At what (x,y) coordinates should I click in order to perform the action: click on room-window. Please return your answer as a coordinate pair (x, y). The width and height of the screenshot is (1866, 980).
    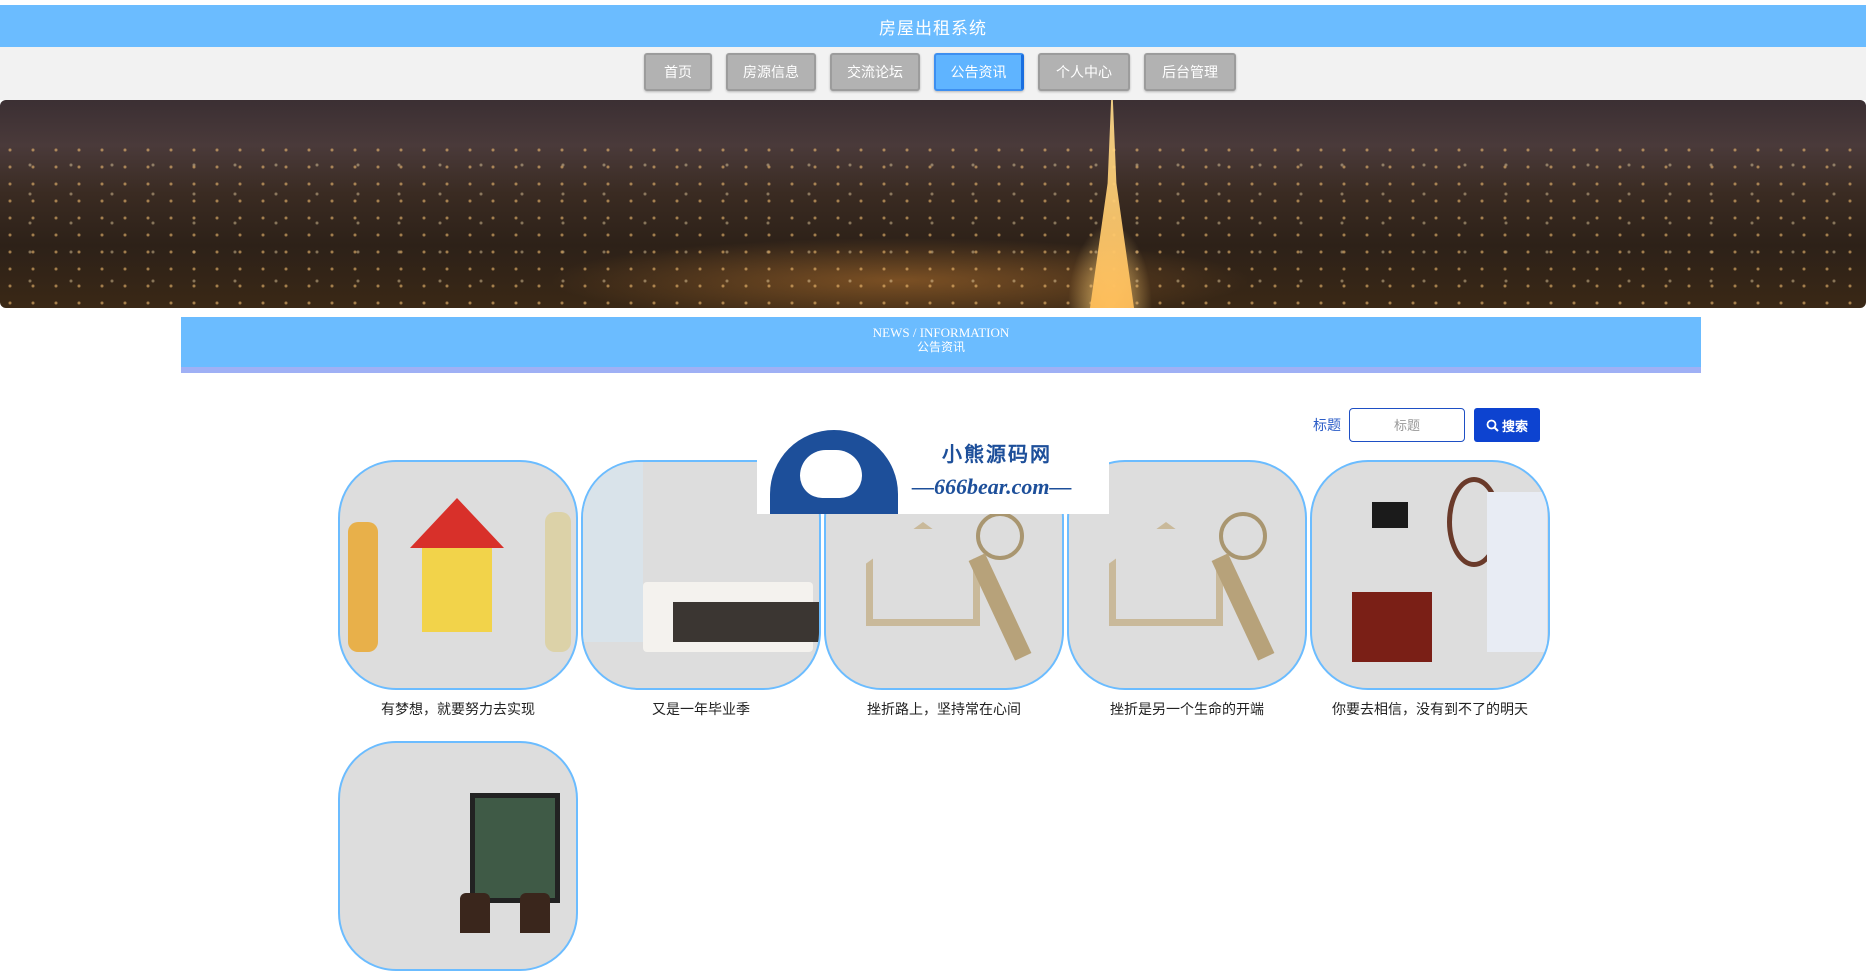
    Looking at the image, I should click on (515, 848).